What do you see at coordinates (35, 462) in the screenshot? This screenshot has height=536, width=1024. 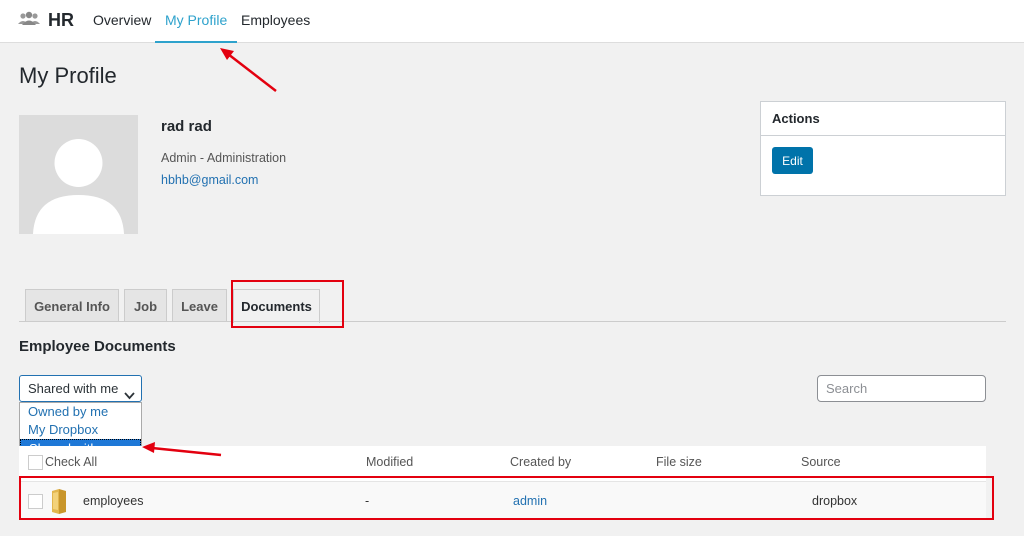 I see `check-all-checkbox` at bounding box center [35, 462].